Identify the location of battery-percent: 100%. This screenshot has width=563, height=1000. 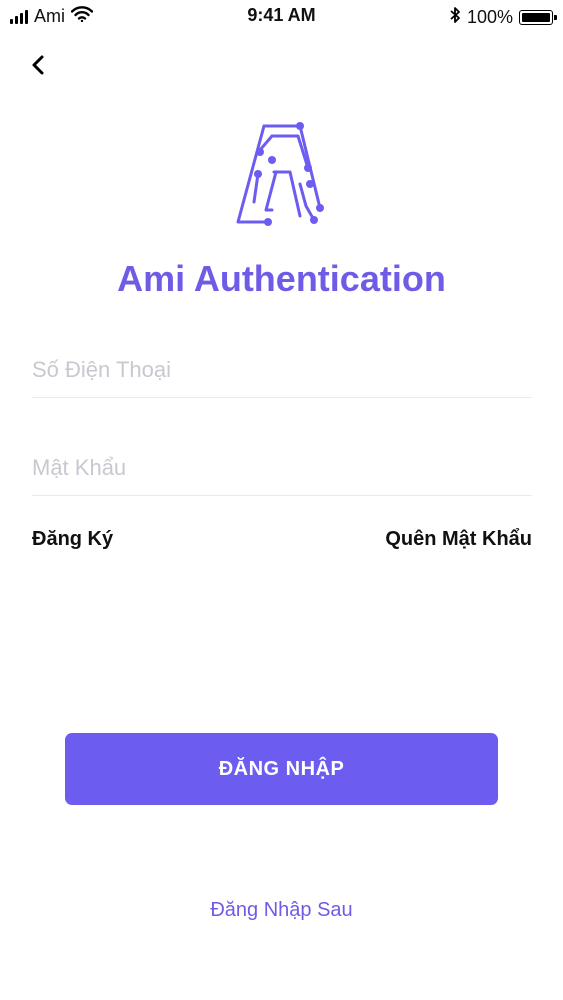
(489, 17).